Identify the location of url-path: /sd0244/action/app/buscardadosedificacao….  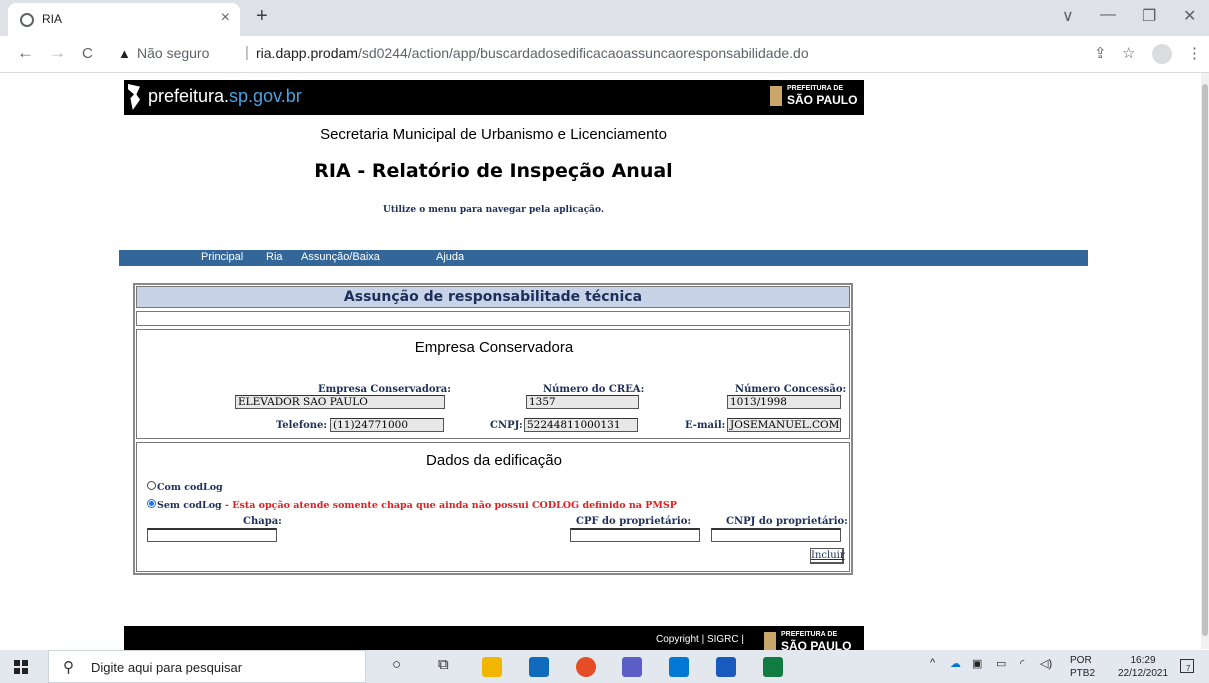
(583, 53).